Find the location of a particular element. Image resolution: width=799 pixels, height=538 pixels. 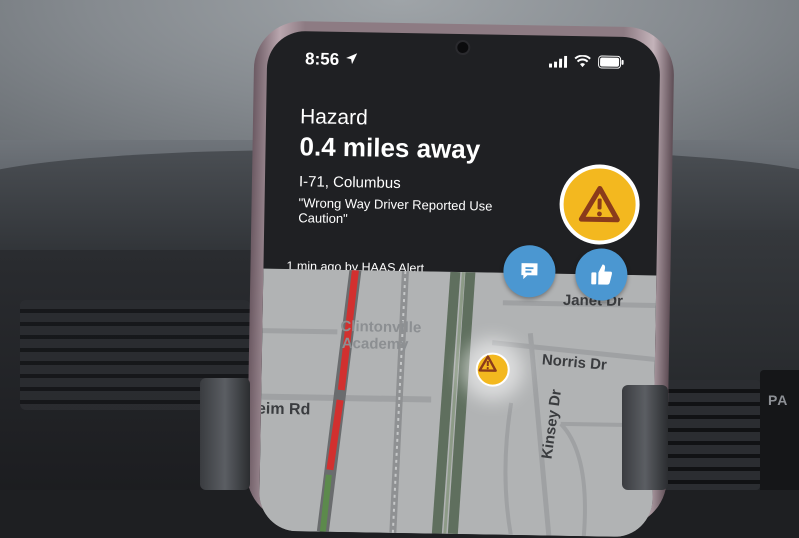

phone-mount-clip-right is located at coordinates (645, 437).